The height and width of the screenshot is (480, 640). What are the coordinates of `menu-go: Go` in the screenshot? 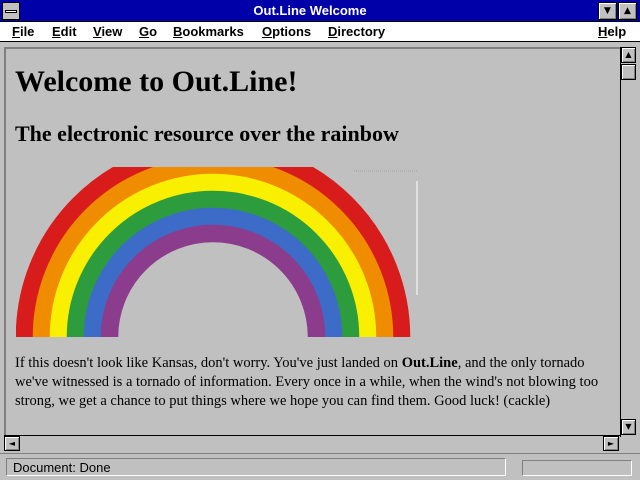 It's located at (148, 31).